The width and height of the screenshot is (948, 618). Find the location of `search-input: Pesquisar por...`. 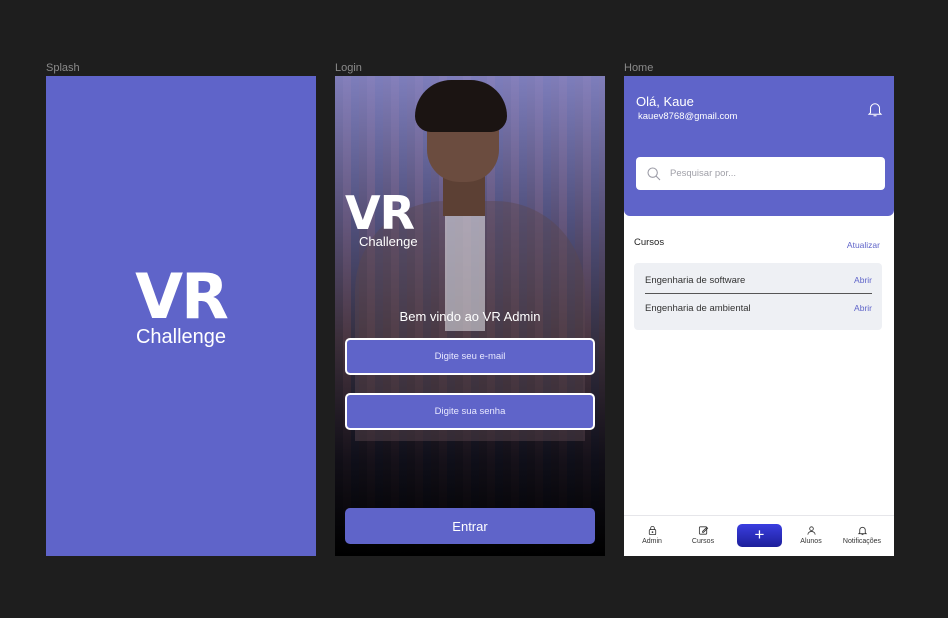

search-input: Pesquisar por... is located at coordinates (760, 173).